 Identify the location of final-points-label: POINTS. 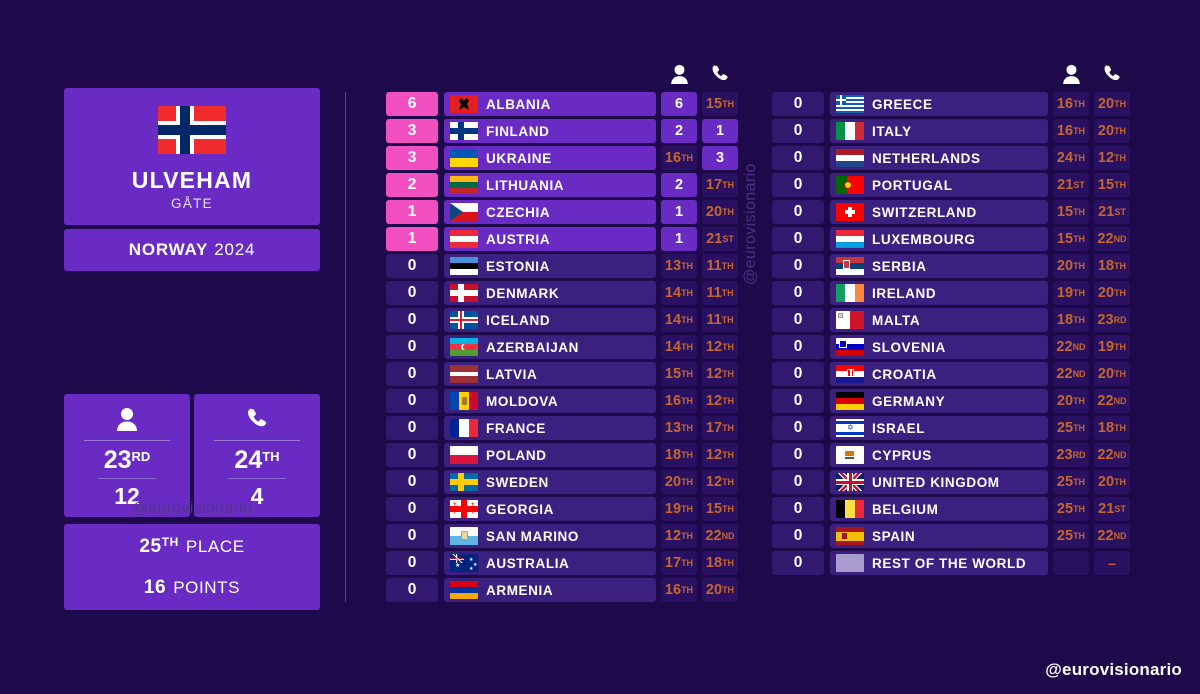
(207, 587).